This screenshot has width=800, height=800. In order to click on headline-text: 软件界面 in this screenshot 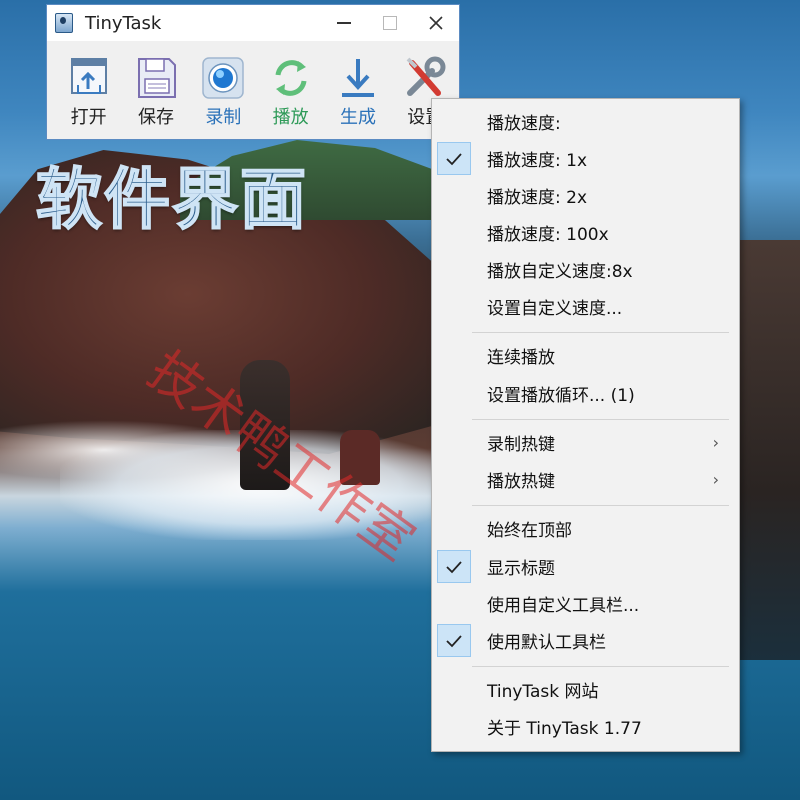, I will do `click(171, 199)`.